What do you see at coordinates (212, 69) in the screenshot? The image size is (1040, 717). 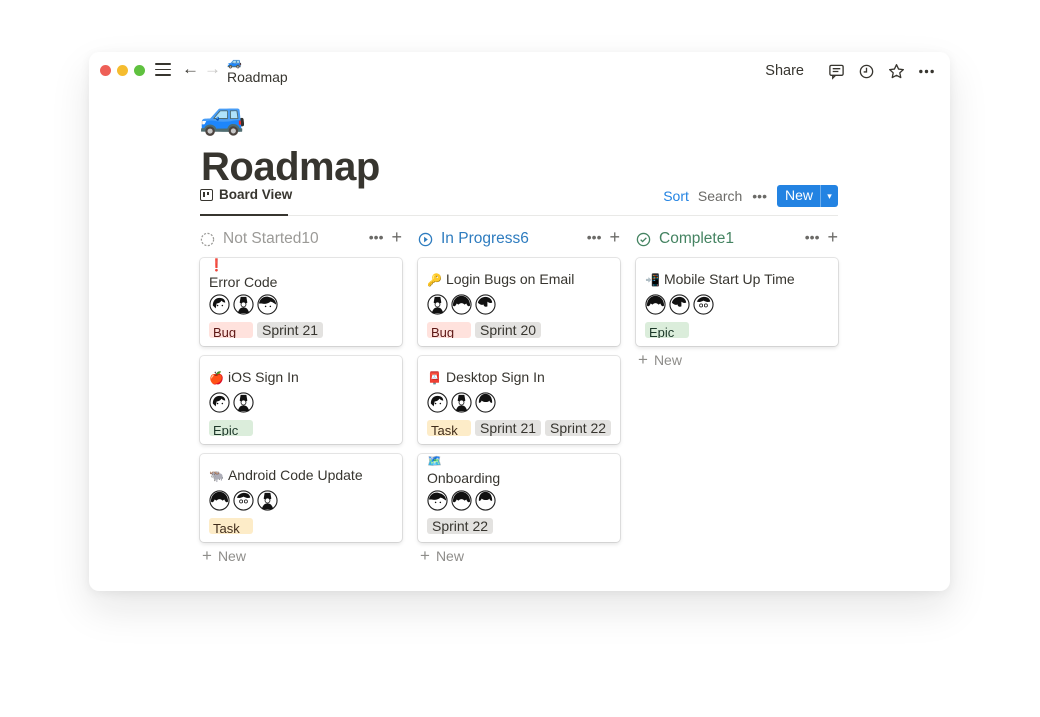 I see `forward-arrow-icon: →` at bounding box center [212, 69].